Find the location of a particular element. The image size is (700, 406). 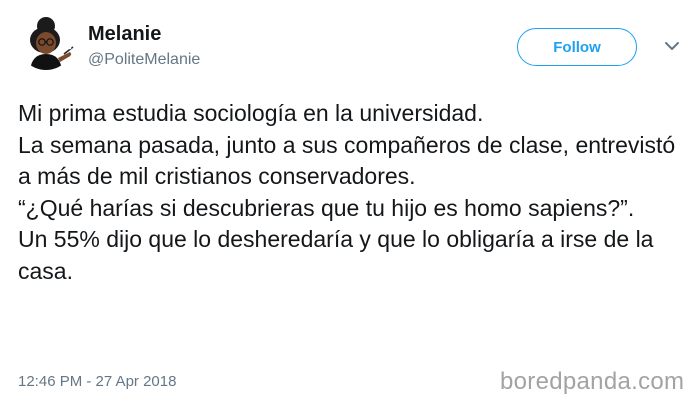

user-handle: @PoliteMelanie is located at coordinates (144, 60).